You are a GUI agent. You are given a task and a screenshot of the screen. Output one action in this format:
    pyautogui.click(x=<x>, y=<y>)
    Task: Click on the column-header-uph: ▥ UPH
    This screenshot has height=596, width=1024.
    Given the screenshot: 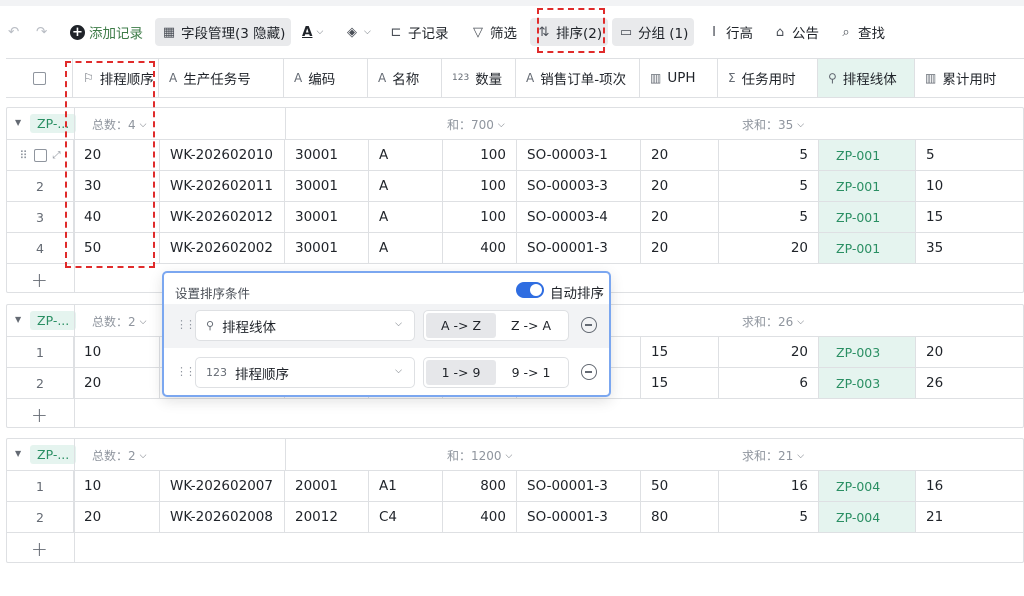 What is the action you would take?
    pyautogui.click(x=679, y=78)
    